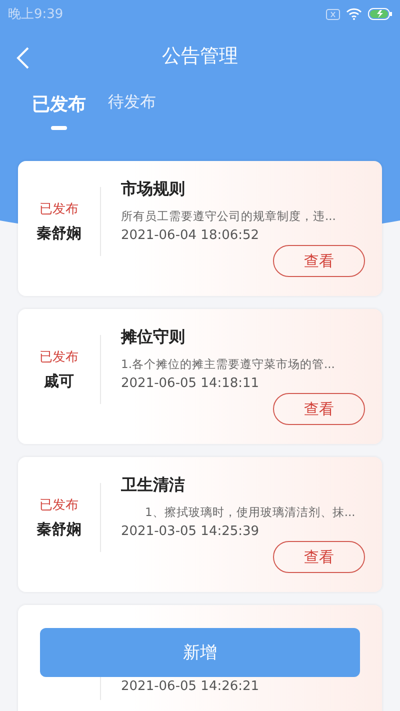 The height and width of the screenshot is (711, 400). Describe the element at coordinates (190, 531) in the screenshot. I see `notice-time: 2021-03-05 14:25:39` at that location.